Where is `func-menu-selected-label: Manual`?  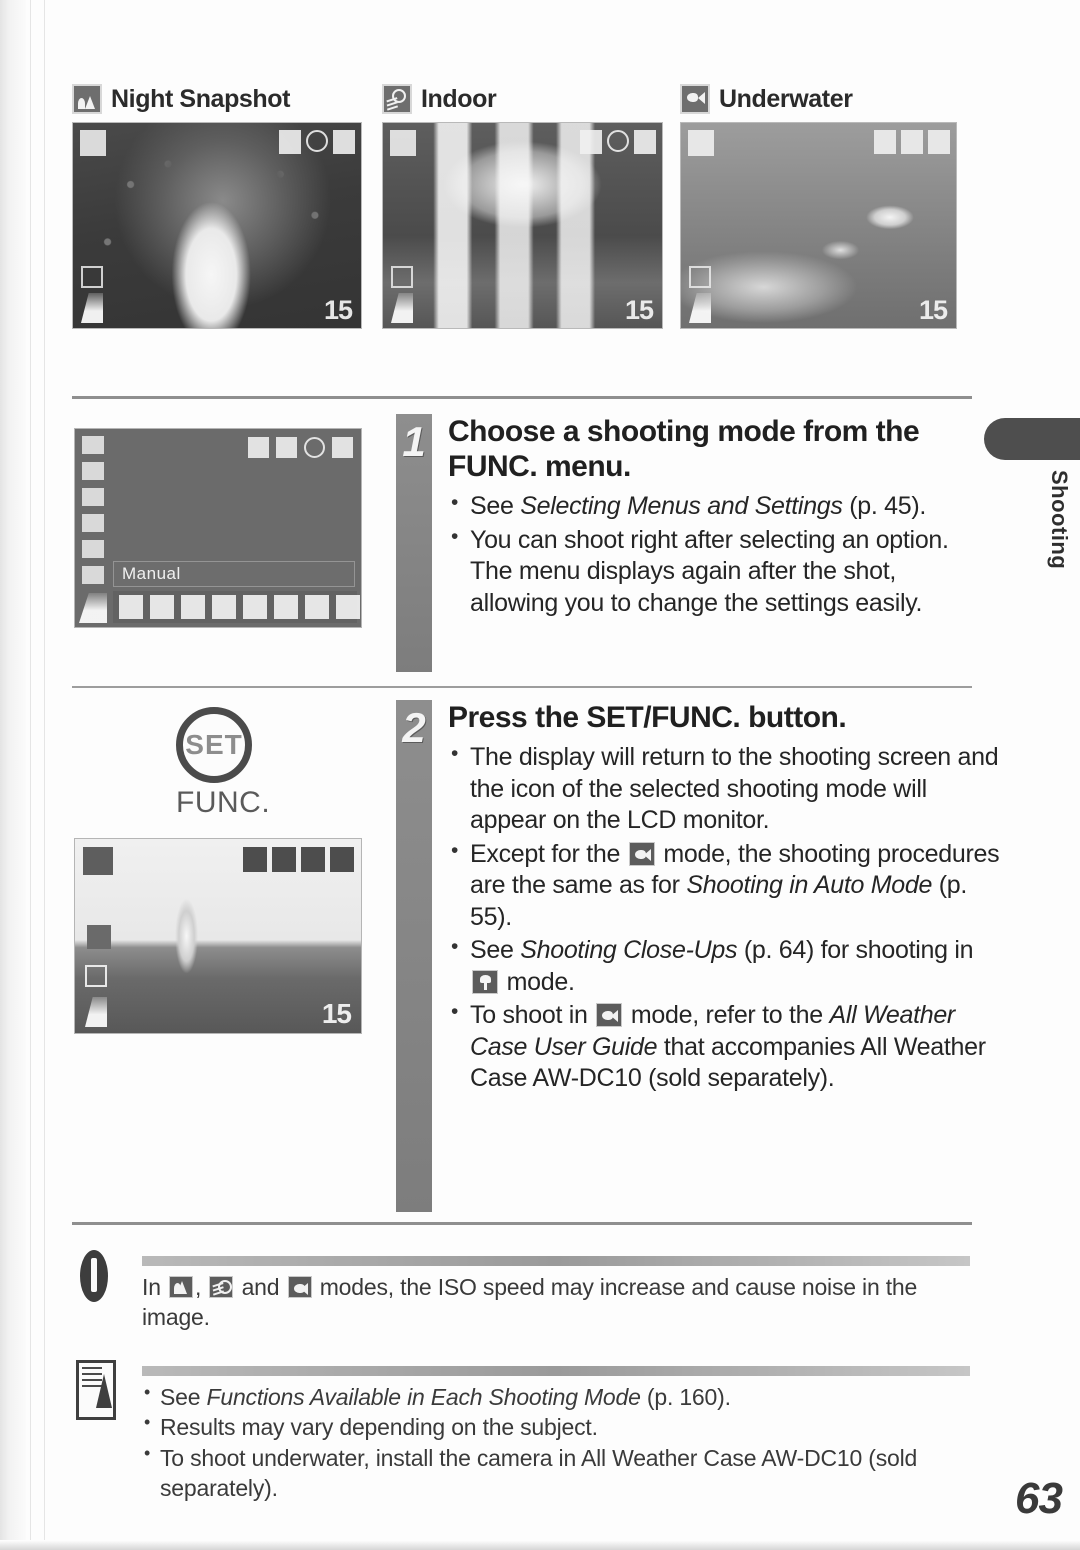 func-menu-selected-label: Manual is located at coordinates (234, 574).